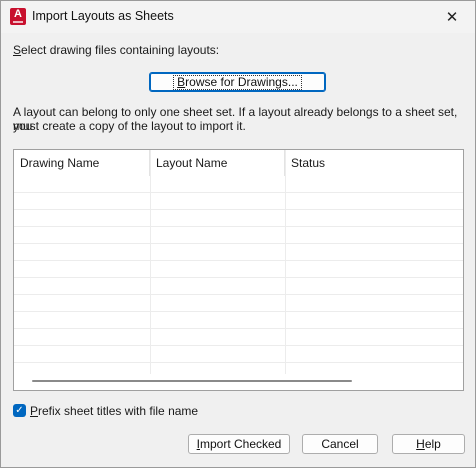 The height and width of the screenshot is (468, 476). Describe the element at coordinates (238, 17) in the screenshot. I see `title-bar: A Import Layouts as Sheets ✕` at that location.